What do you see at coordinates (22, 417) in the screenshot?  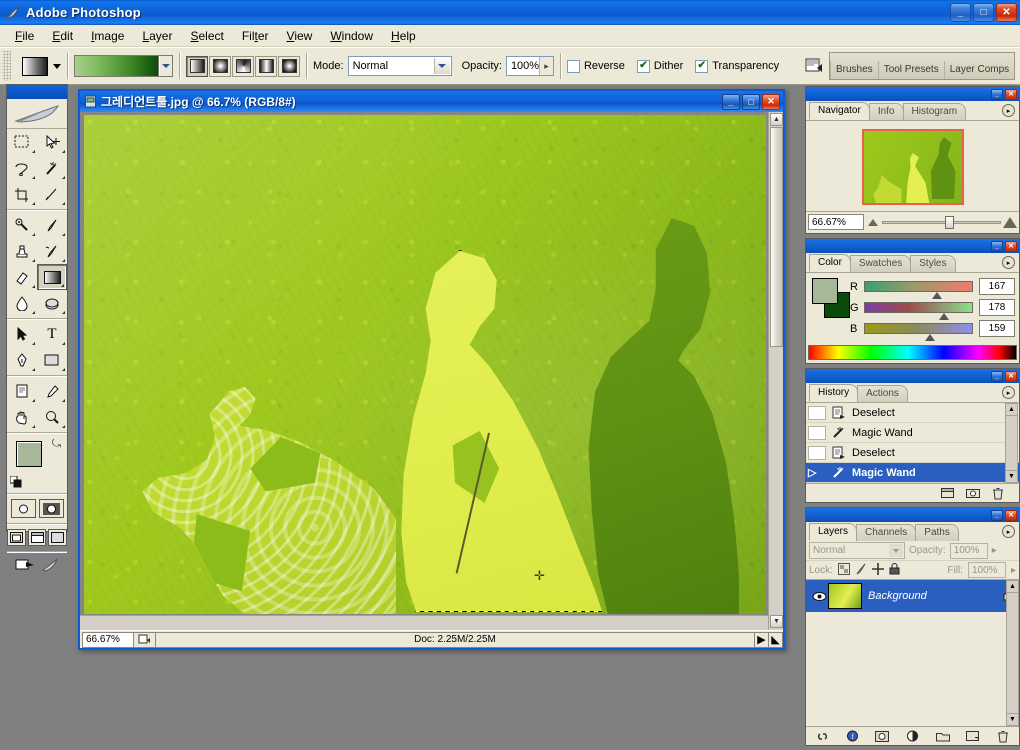 I see `hand-tool` at bounding box center [22, 417].